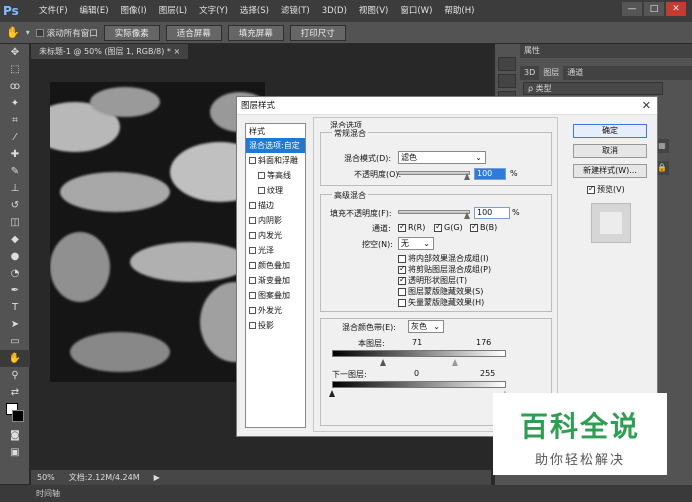 The width and height of the screenshot is (692, 502). I want to click on healing-brush-tool-icon: ✚, so click(15, 154).